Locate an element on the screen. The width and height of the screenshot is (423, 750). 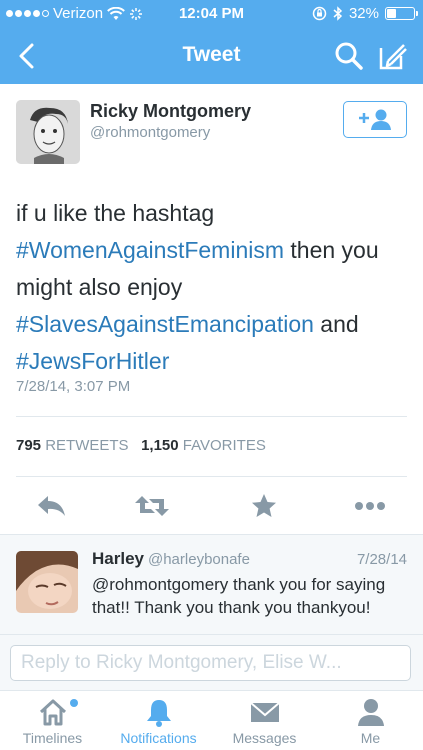
tweet-stats: 795 RETWEETS 1,150 FAVORITES is located at coordinates (141, 445).